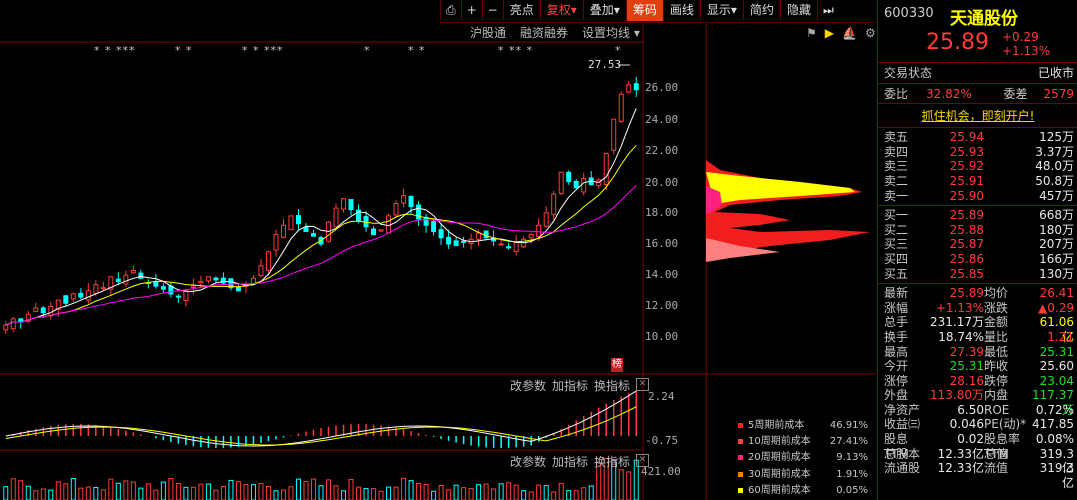  I want to click on ask-row: 卖五 25.94 125万, so click(977, 137).